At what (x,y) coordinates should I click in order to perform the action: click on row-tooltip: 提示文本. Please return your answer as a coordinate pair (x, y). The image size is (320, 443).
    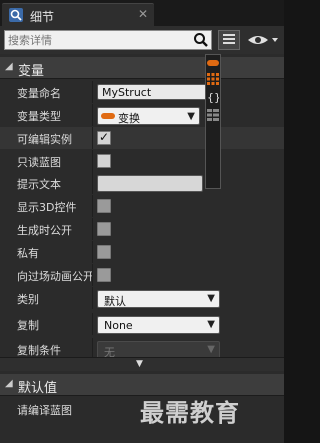
    Looking at the image, I should click on (142, 183).